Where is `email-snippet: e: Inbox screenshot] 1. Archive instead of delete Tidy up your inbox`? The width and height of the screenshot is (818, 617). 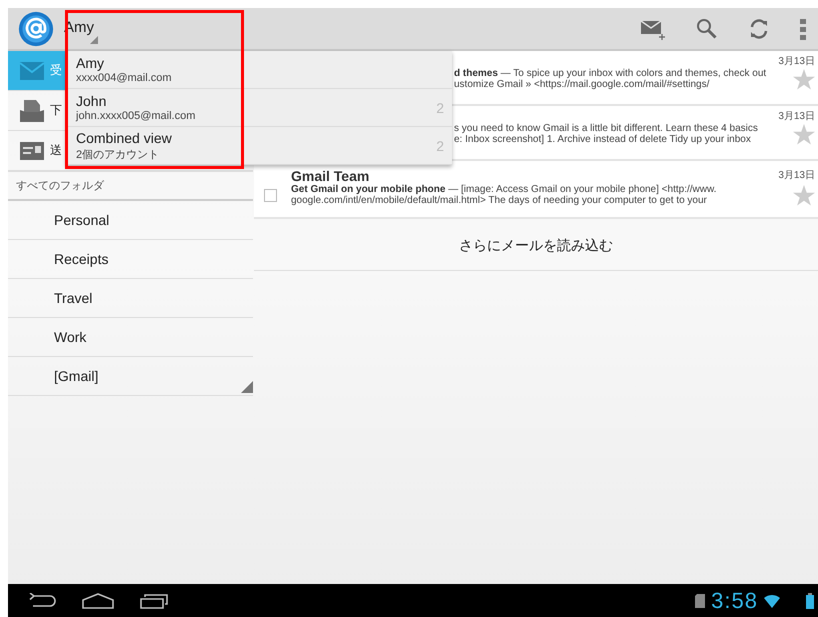 email-snippet: e: Inbox screenshot] 1. Archive instead of delete Tidy up your inbox is located at coordinates (603, 139).